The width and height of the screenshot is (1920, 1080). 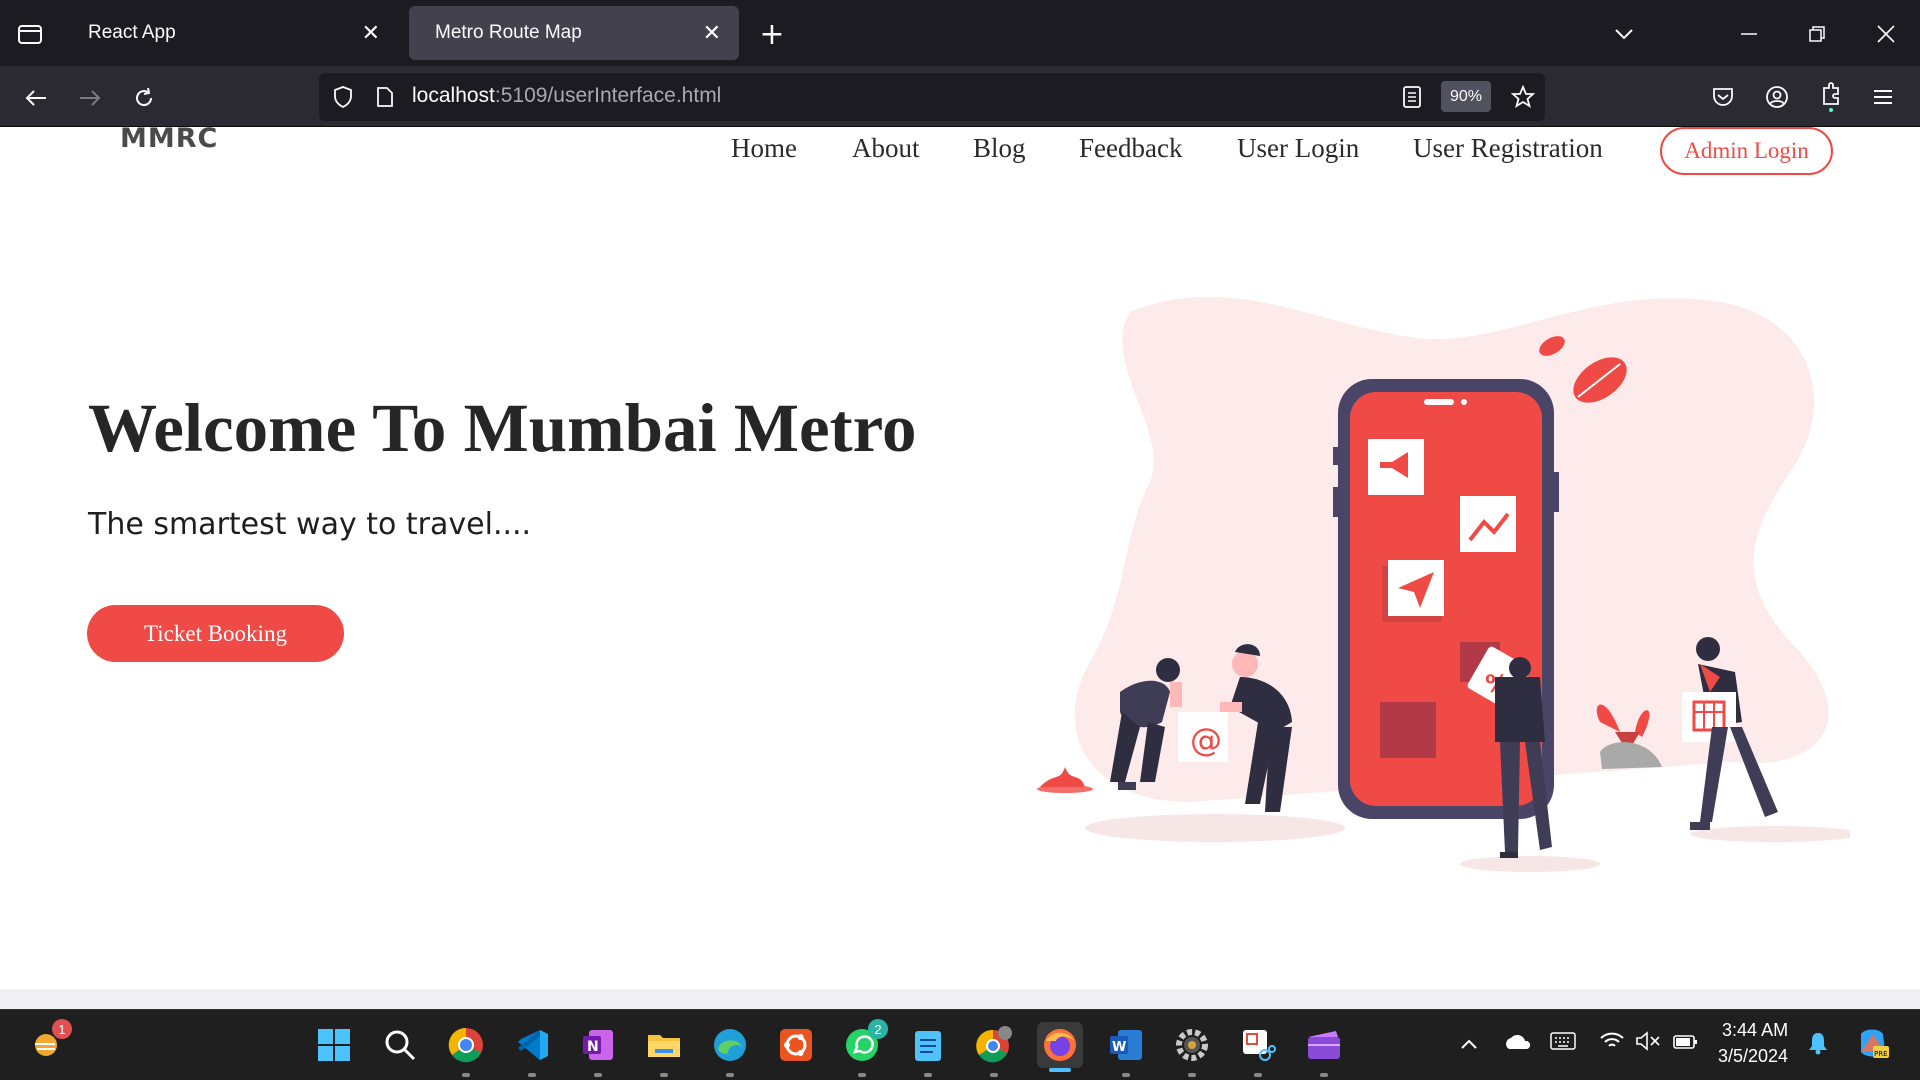 What do you see at coordinates (730, 1051) in the screenshot?
I see `edge-icon` at bounding box center [730, 1051].